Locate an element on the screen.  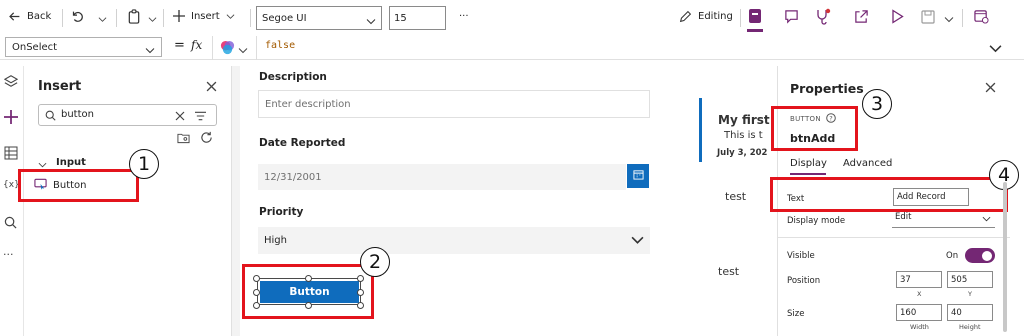
refresh-icon is located at coordinates (206, 139).